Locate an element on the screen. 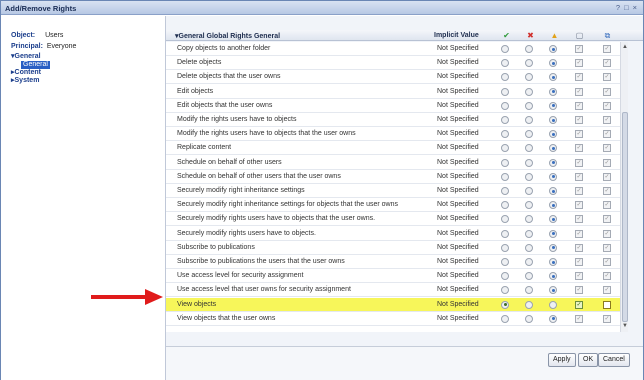 This screenshot has width=644, height=380. cancel-button: Cancel is located at coordinates (614, 360).